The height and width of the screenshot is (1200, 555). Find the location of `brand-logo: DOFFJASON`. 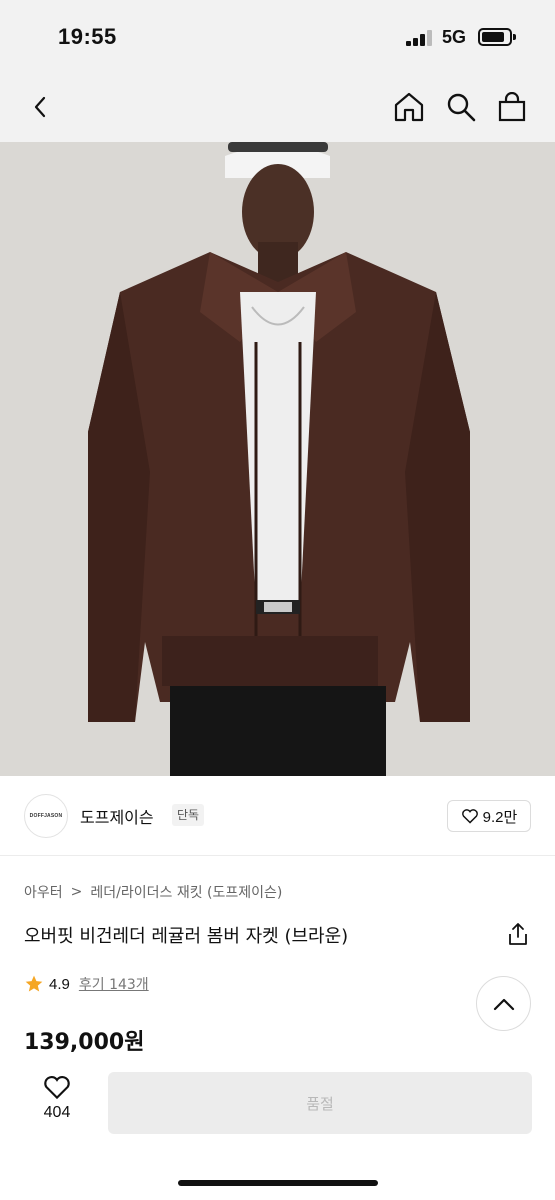

brand-logo: DOFFJASON is located at coordinates (46, 816).